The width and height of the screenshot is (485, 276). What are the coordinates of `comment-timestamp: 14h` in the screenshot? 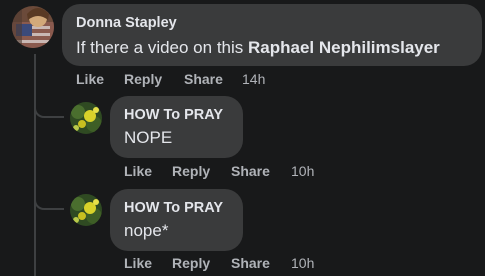 It's located at (253, 79).